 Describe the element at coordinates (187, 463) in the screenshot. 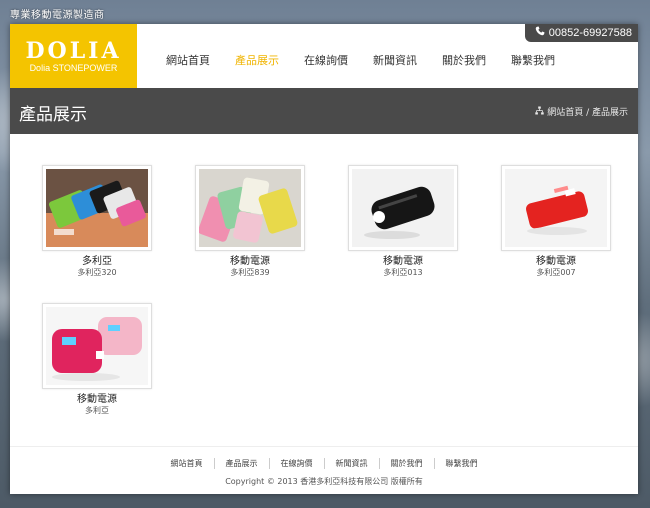

I see `footer-link-home: 網站首頁` at that location.